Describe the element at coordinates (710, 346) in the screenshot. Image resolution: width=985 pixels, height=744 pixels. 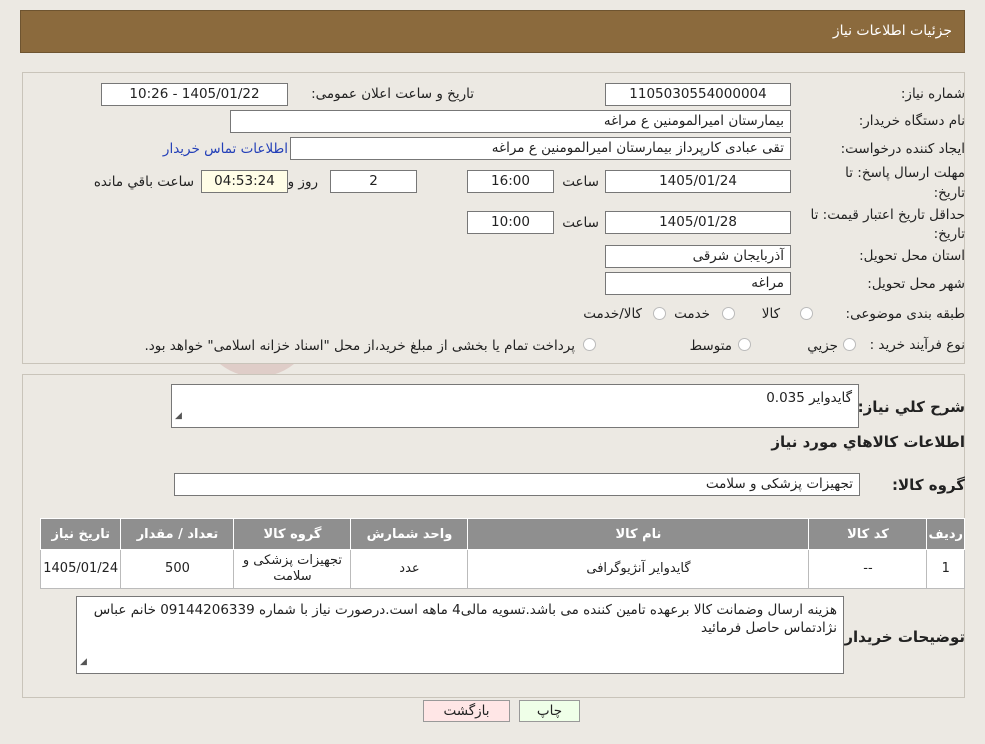
I see `process-option-medium: متوسط` at that location.